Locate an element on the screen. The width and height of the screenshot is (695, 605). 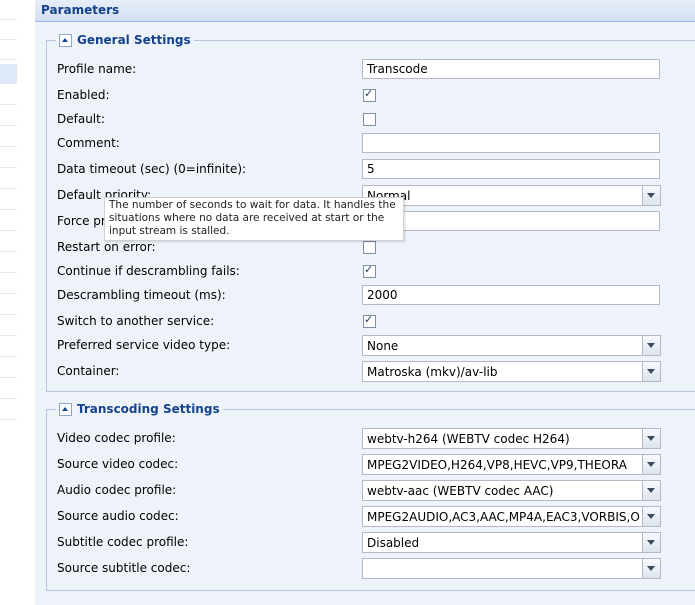
data-timeout-input: 5 is located at coordinates (511, 169).